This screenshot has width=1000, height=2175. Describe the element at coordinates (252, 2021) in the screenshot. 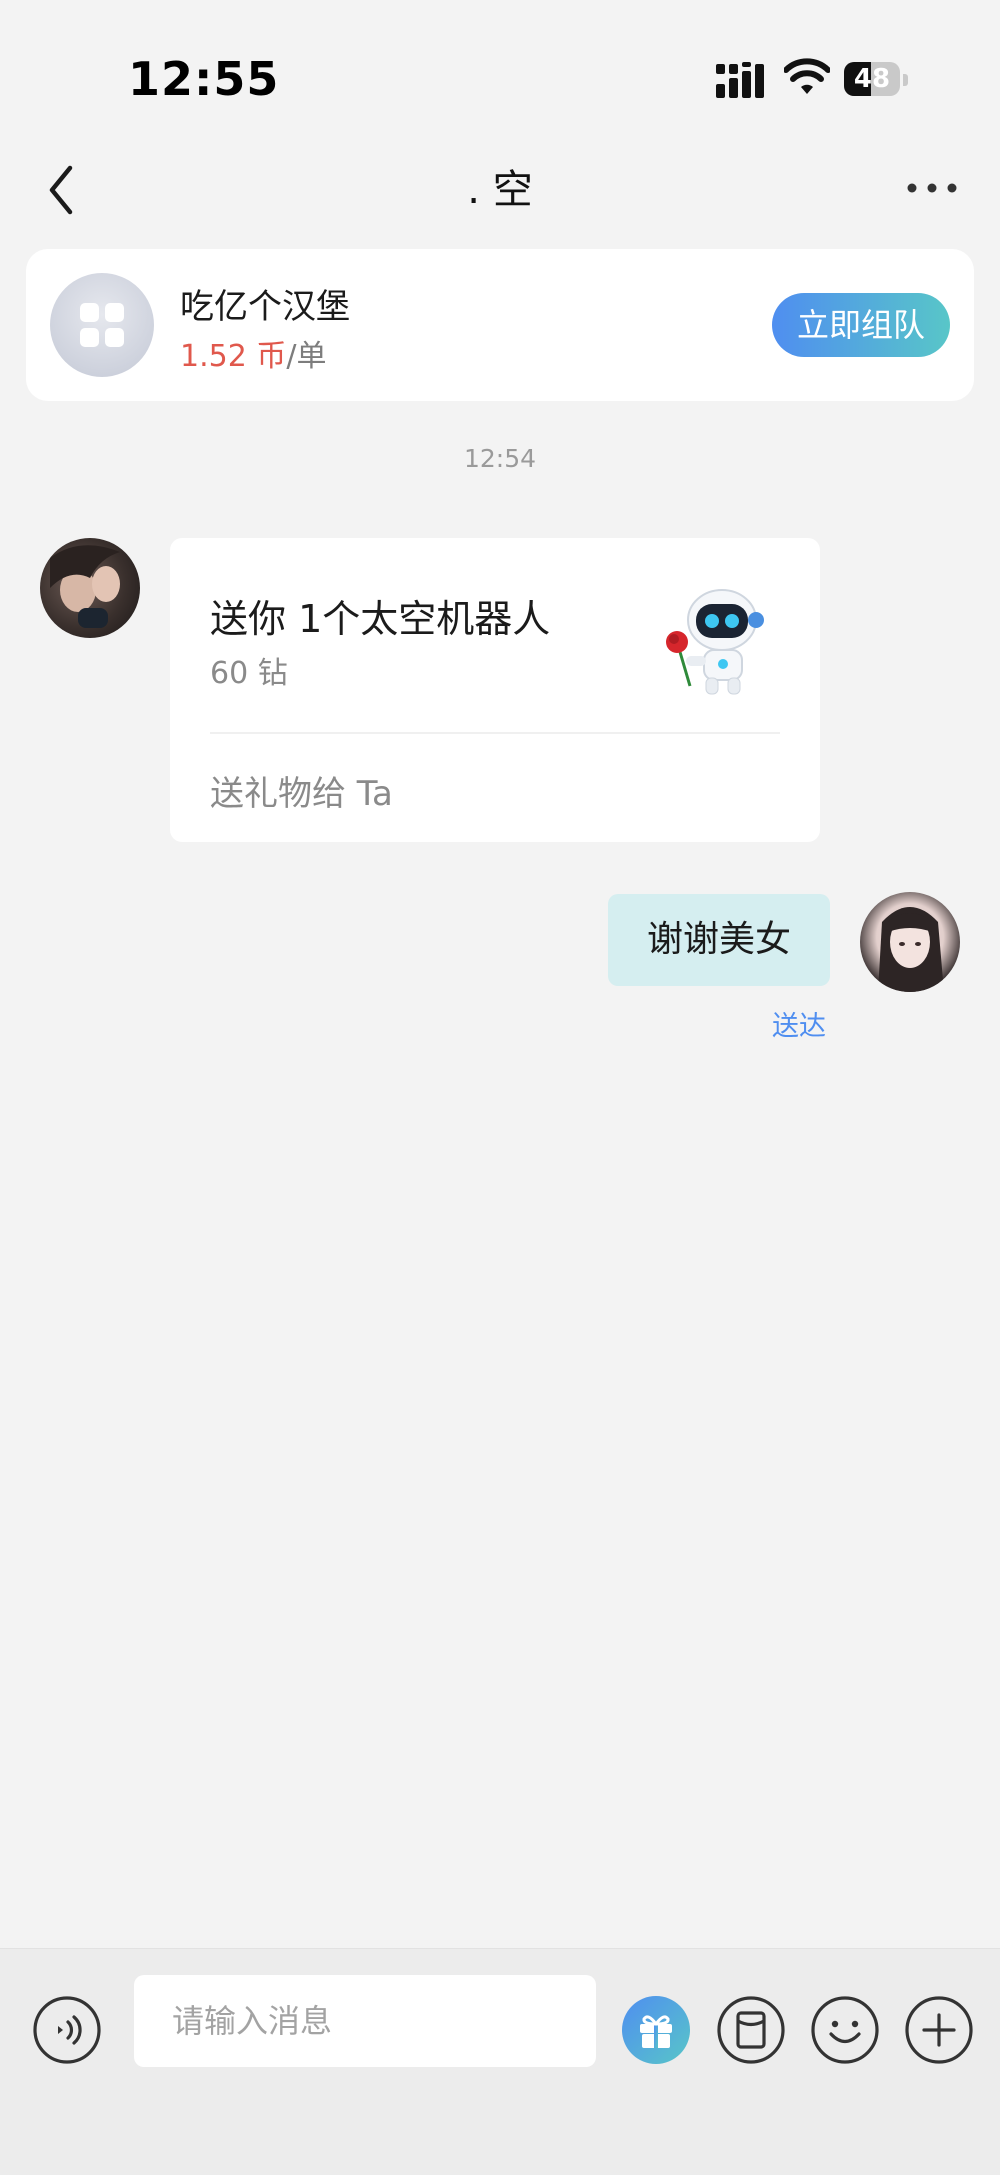

I see `message-input-placeholder: 请输入消息` at that location.